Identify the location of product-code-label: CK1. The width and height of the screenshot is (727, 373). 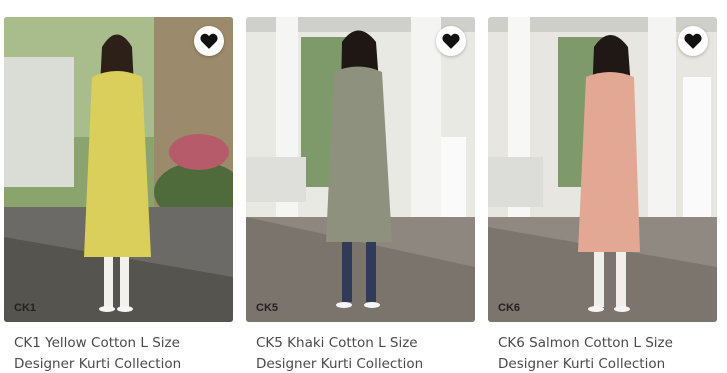
(25, 308).